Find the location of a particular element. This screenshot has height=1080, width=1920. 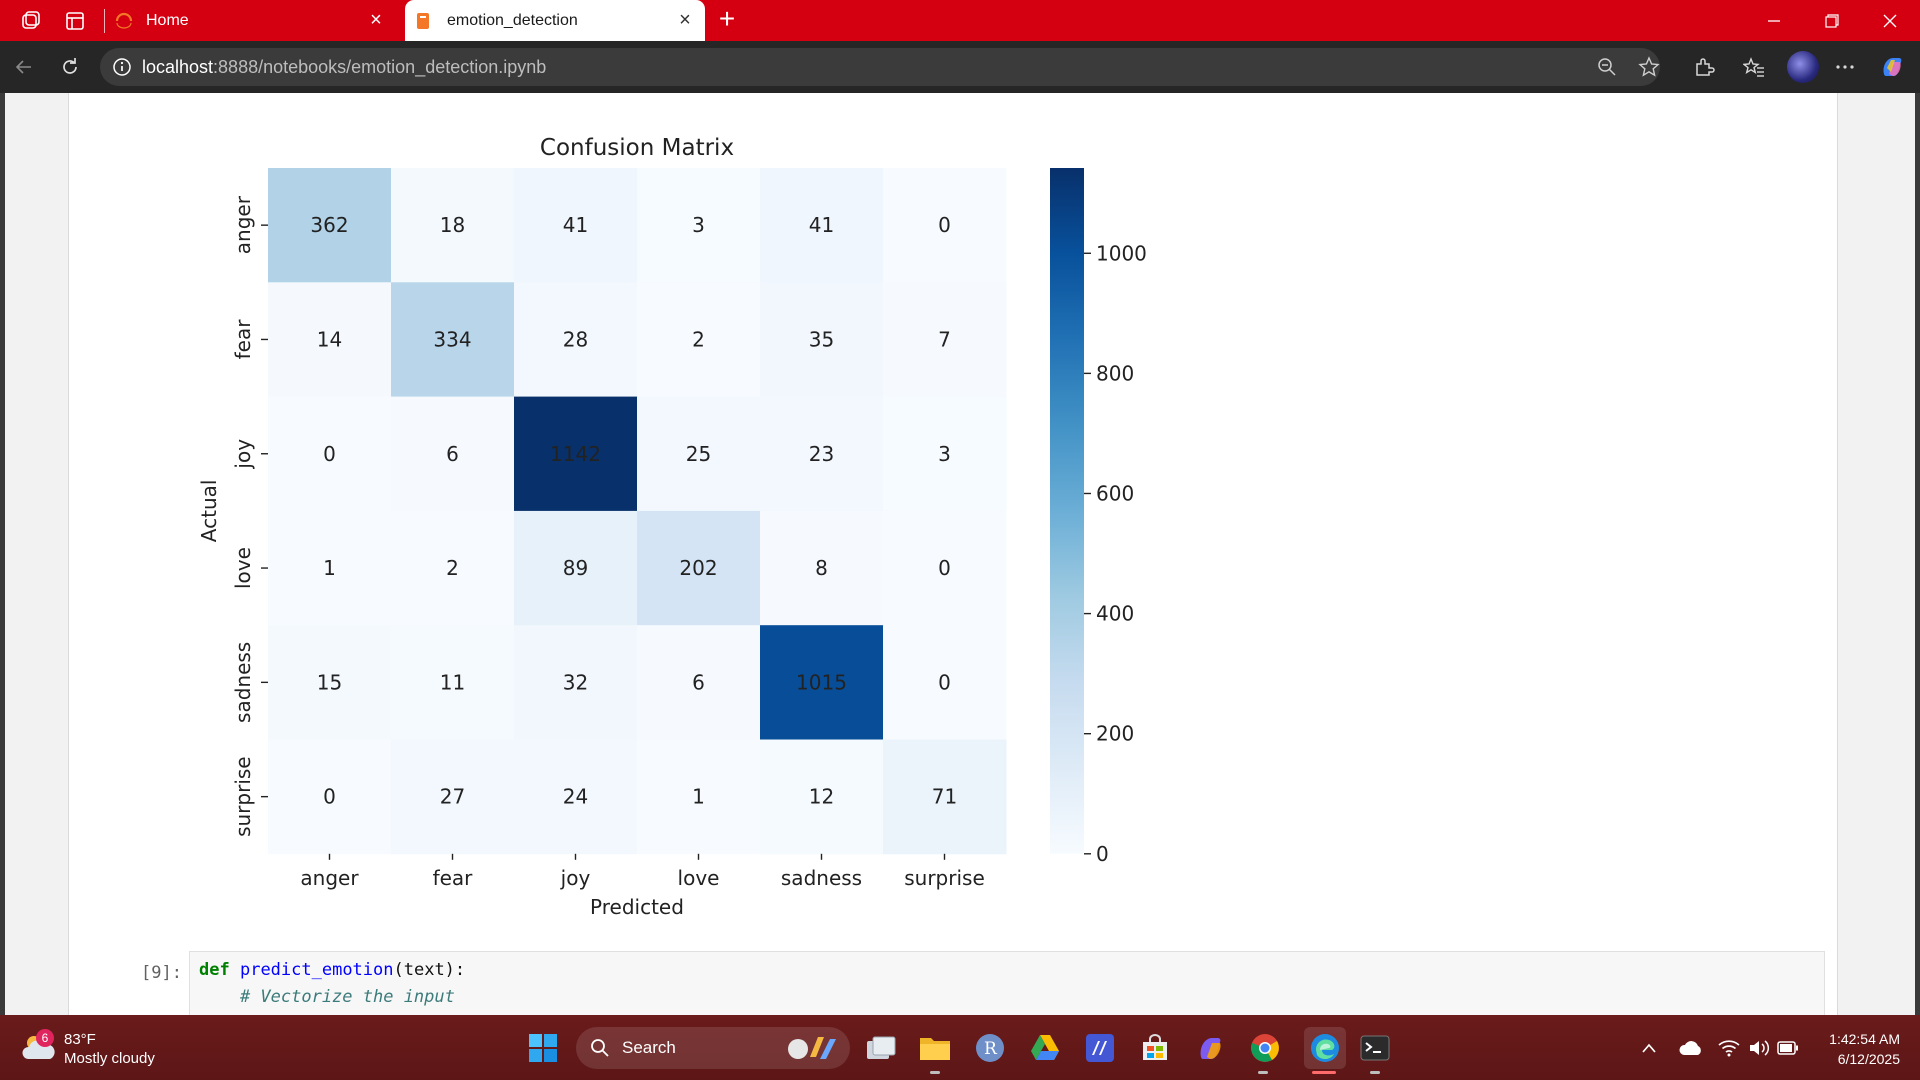

r-app-icon: R is located at coordinates (990, 1048).